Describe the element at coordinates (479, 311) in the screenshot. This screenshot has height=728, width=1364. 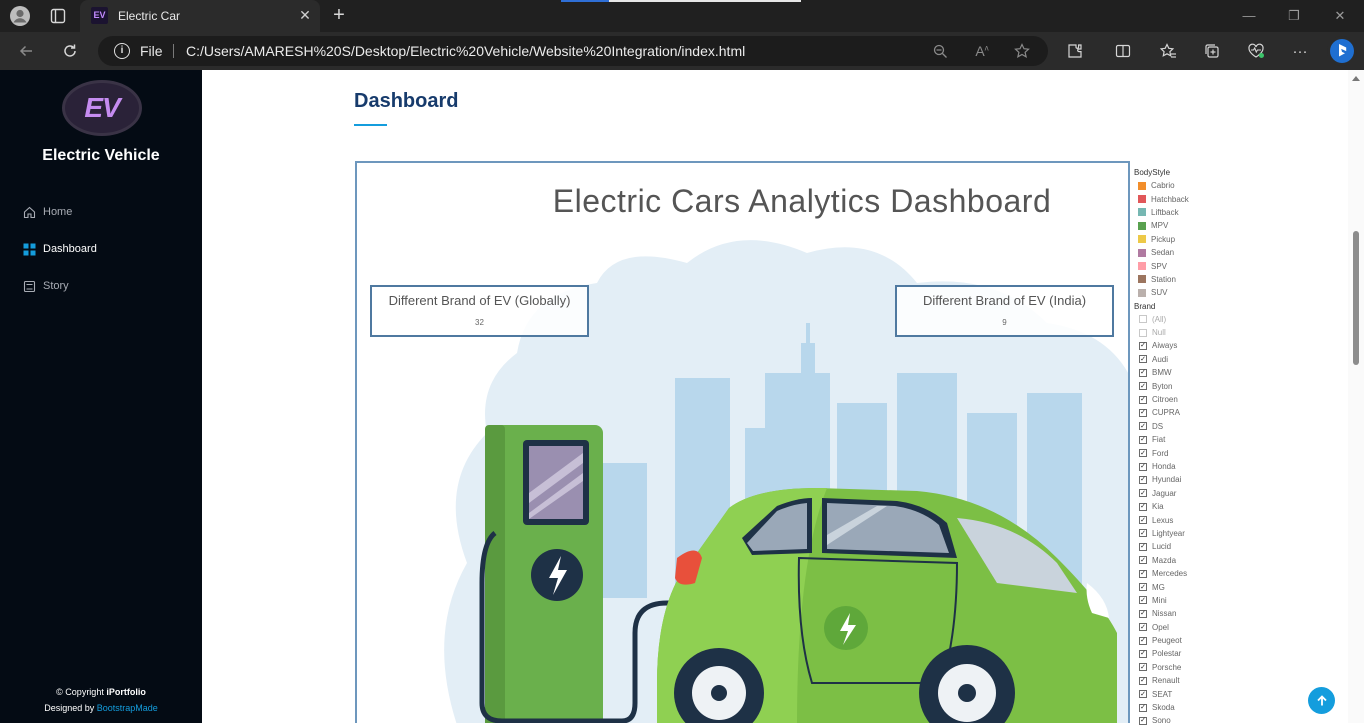
I see `kpi-card-global: Different Brand of EV (Globally) 32` at that location.